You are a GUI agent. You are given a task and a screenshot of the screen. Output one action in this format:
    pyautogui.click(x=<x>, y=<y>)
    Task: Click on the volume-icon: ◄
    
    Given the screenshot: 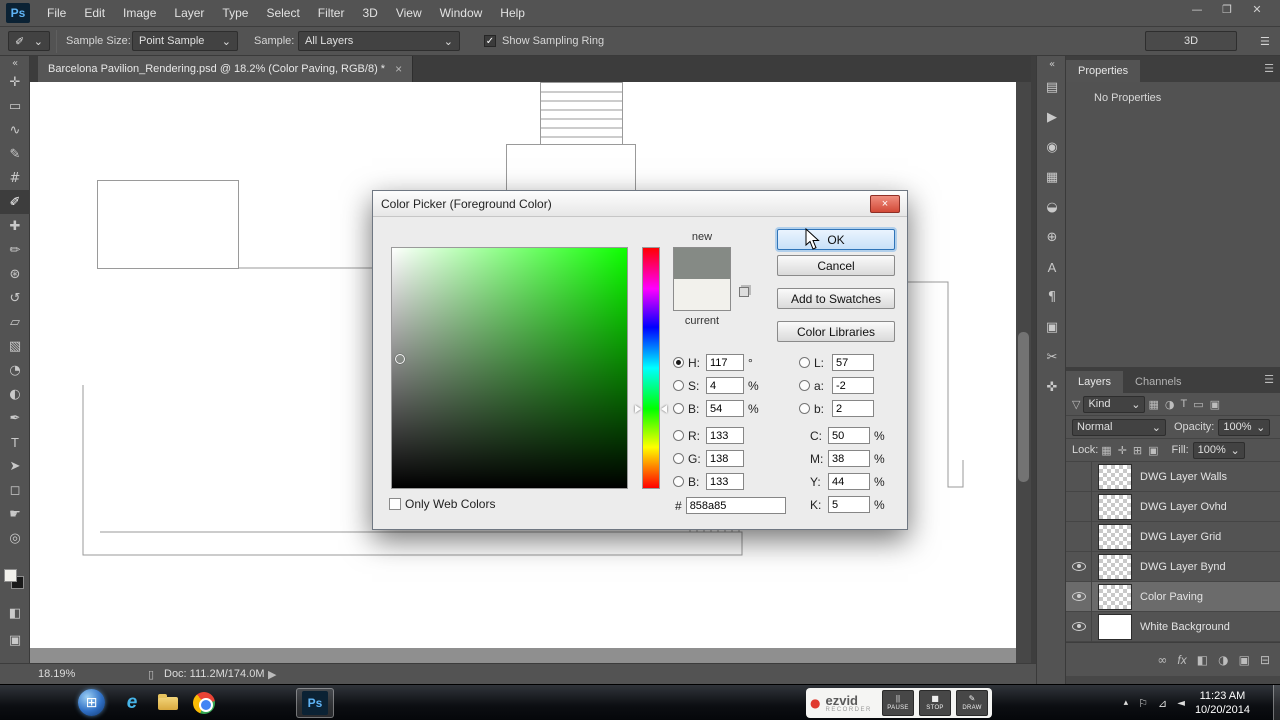 What is the action you would take?
    pyautogui.click(x=1181, y=703)
    